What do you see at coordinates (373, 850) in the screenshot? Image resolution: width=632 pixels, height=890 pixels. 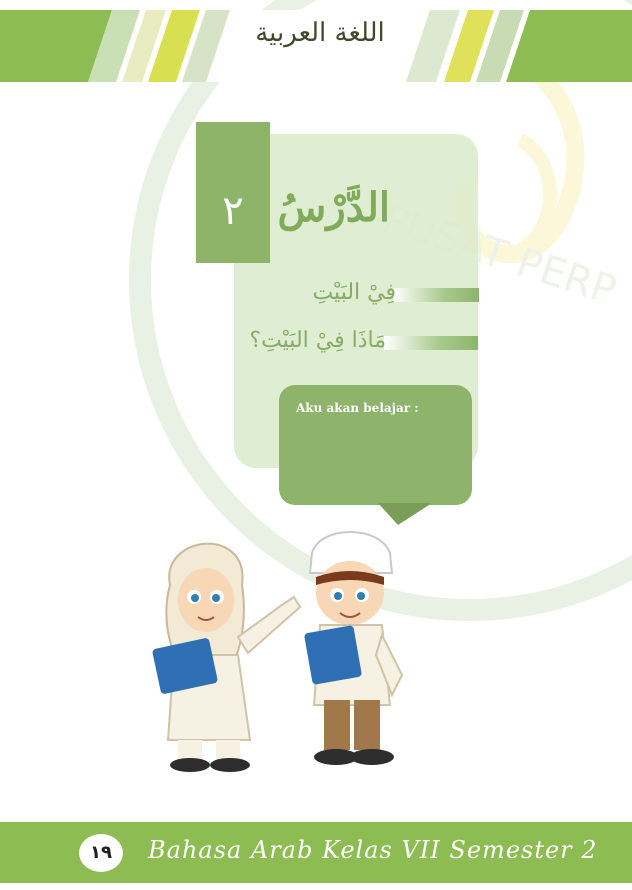 I see `footer-book-title: Bahasa Arab Kelas VII Semester 2` at bounding box center [373, 850].